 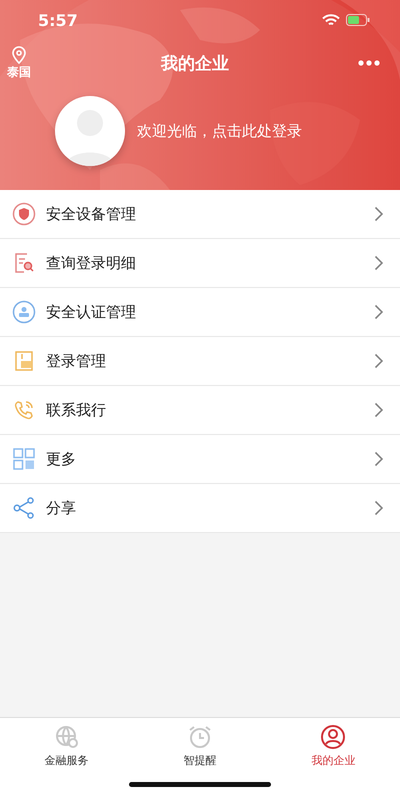 I want to click on battery-icon, so click(x=358, y=20).